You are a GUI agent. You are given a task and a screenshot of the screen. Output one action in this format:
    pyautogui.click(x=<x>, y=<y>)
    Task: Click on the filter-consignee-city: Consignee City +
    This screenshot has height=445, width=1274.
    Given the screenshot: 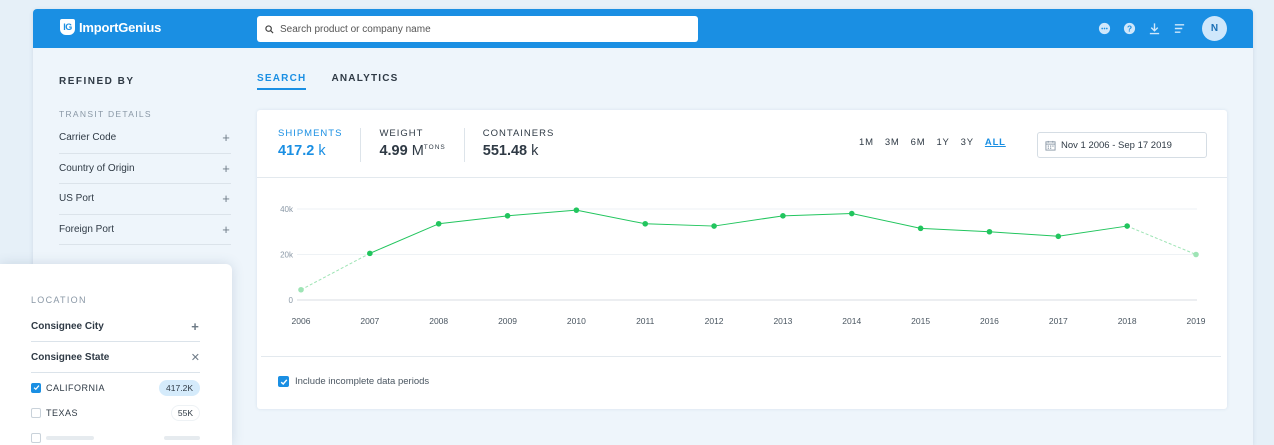 What is the action you would take?
    pyautogui.click(x=115, y=326)
    